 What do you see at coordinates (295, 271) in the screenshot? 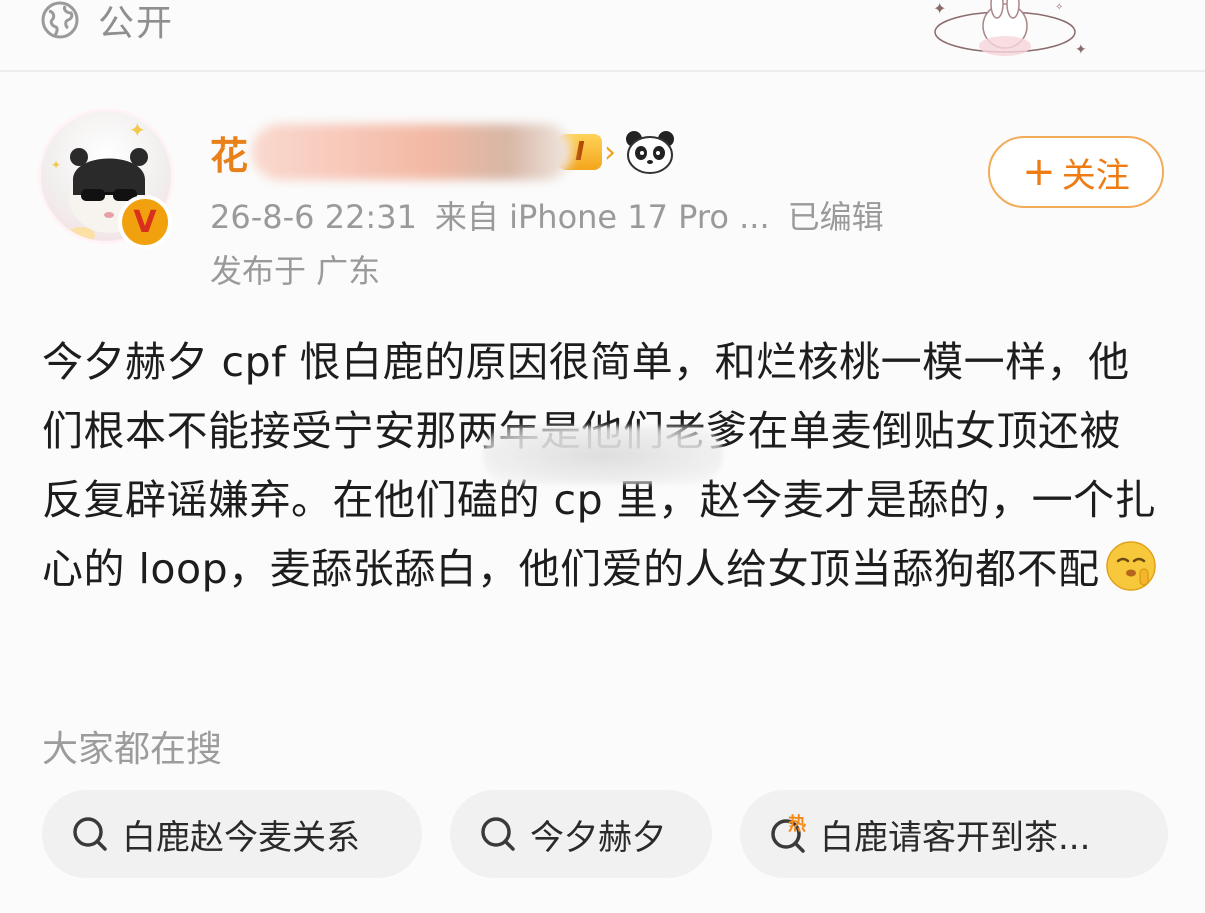
I see `post-location: 发布于 广东` at bounding box center [295, 271].